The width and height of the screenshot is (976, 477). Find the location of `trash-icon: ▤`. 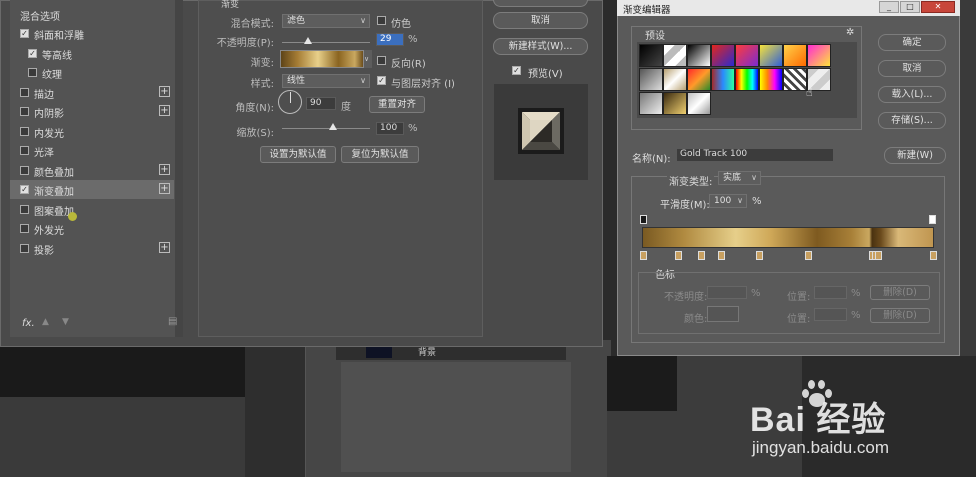

trash-icon: ▤ is located at coordinates (172, 321).